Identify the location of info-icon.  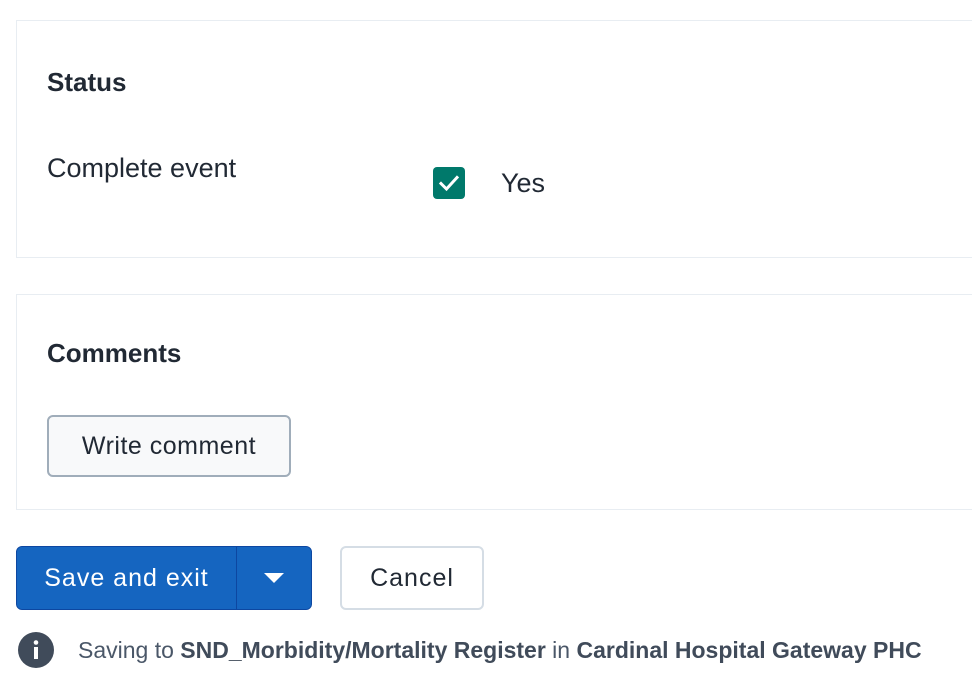
(36, 650).